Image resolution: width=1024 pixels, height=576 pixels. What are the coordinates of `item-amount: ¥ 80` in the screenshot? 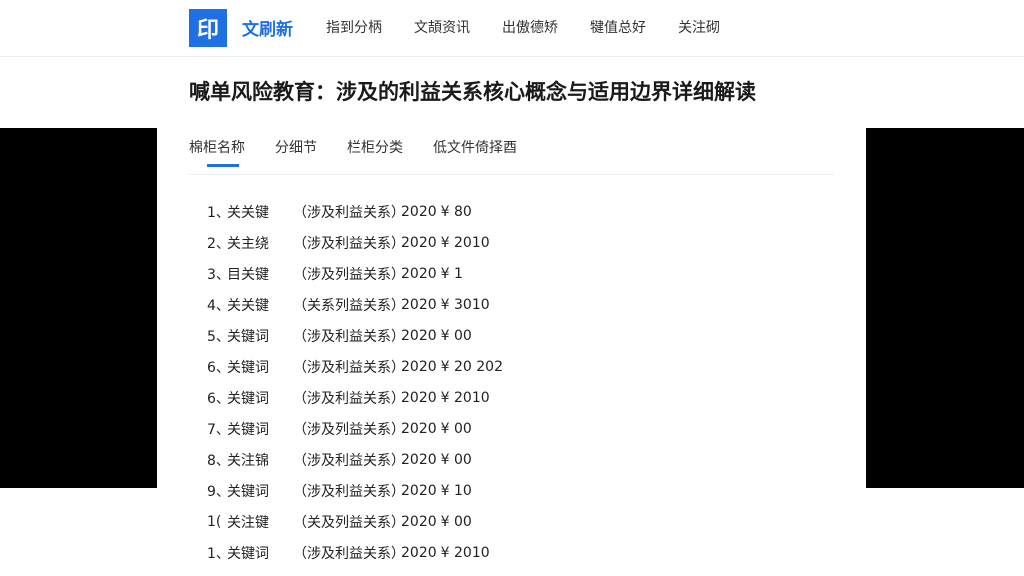 It's located at (456, 211).